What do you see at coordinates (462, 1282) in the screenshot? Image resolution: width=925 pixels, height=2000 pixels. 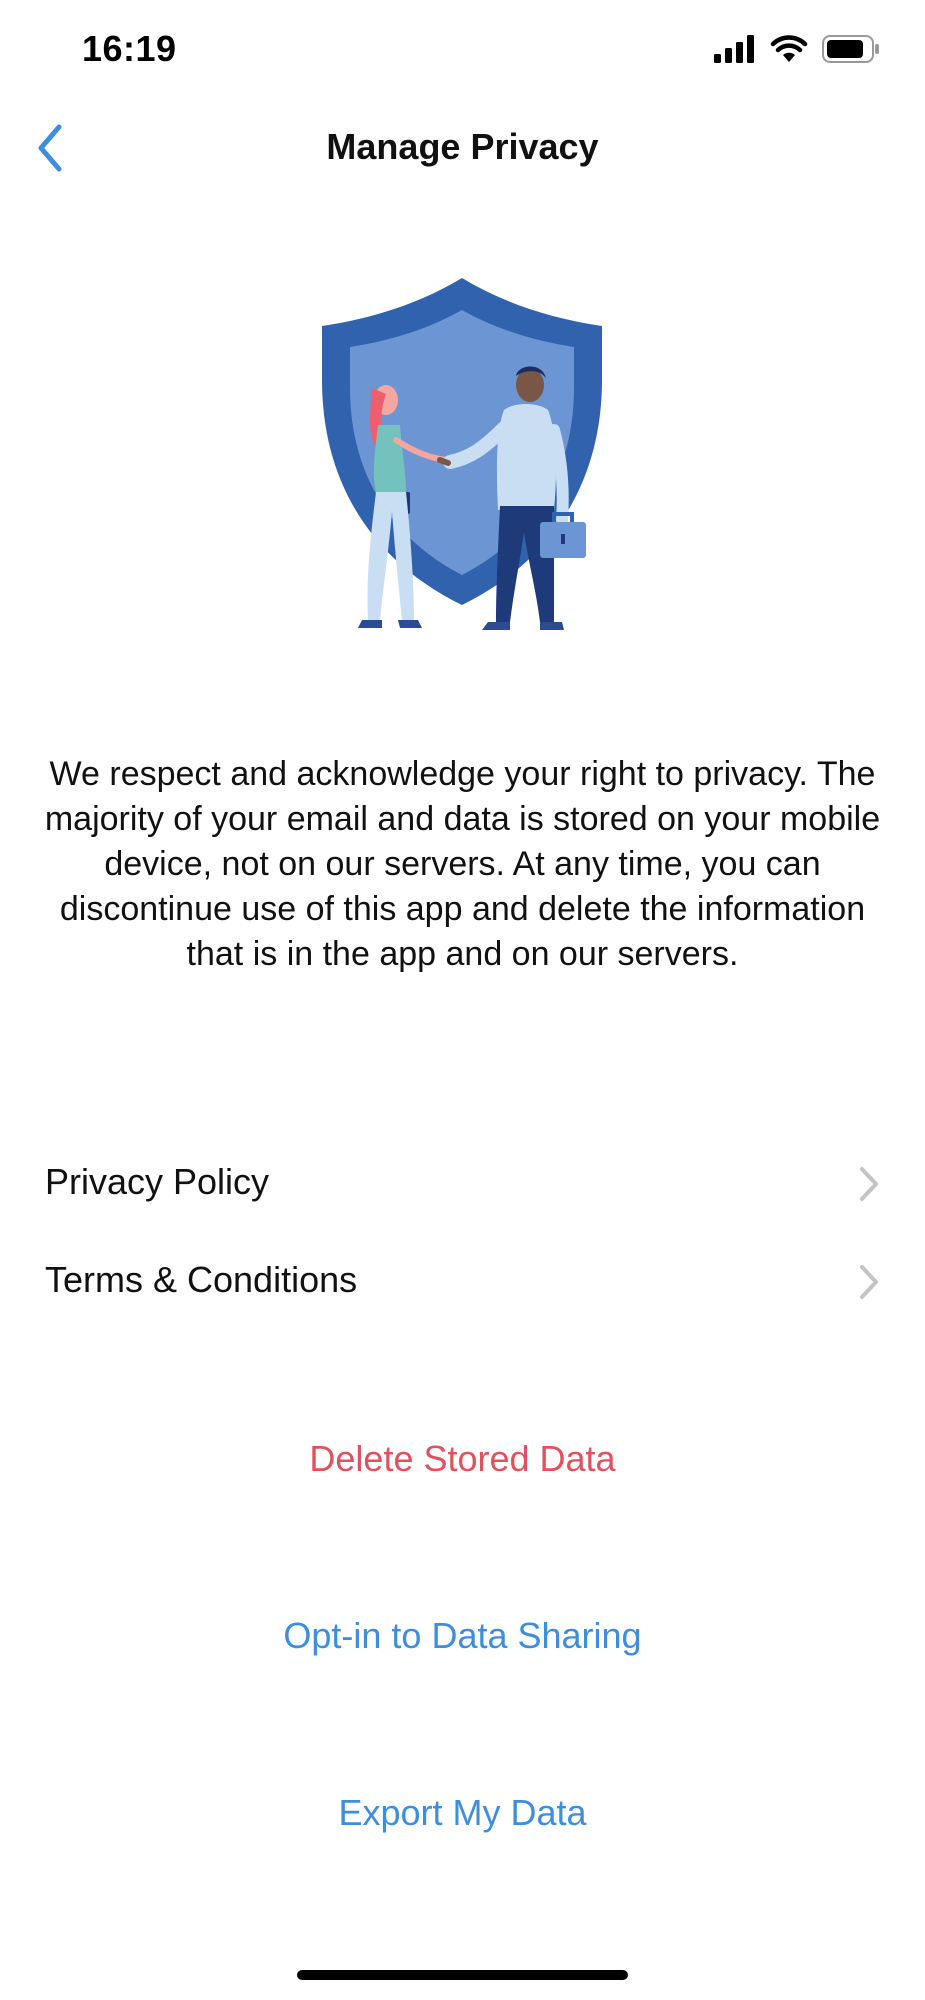 I see `terms-conditions-row: Terms & Conditions` at bounding box center [462, 1282].